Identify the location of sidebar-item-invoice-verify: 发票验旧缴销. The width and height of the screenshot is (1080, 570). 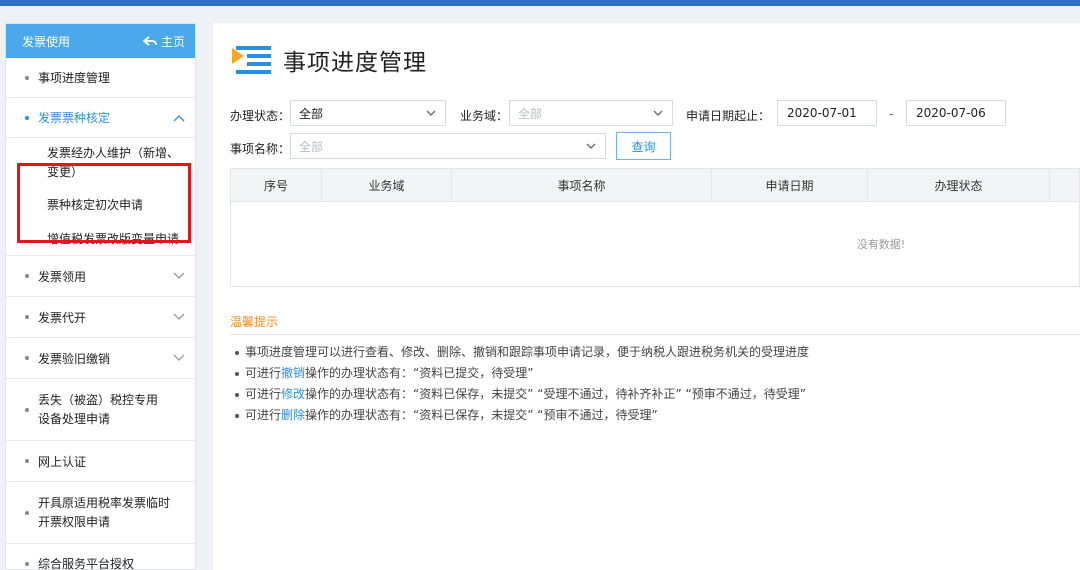
(100, 358).